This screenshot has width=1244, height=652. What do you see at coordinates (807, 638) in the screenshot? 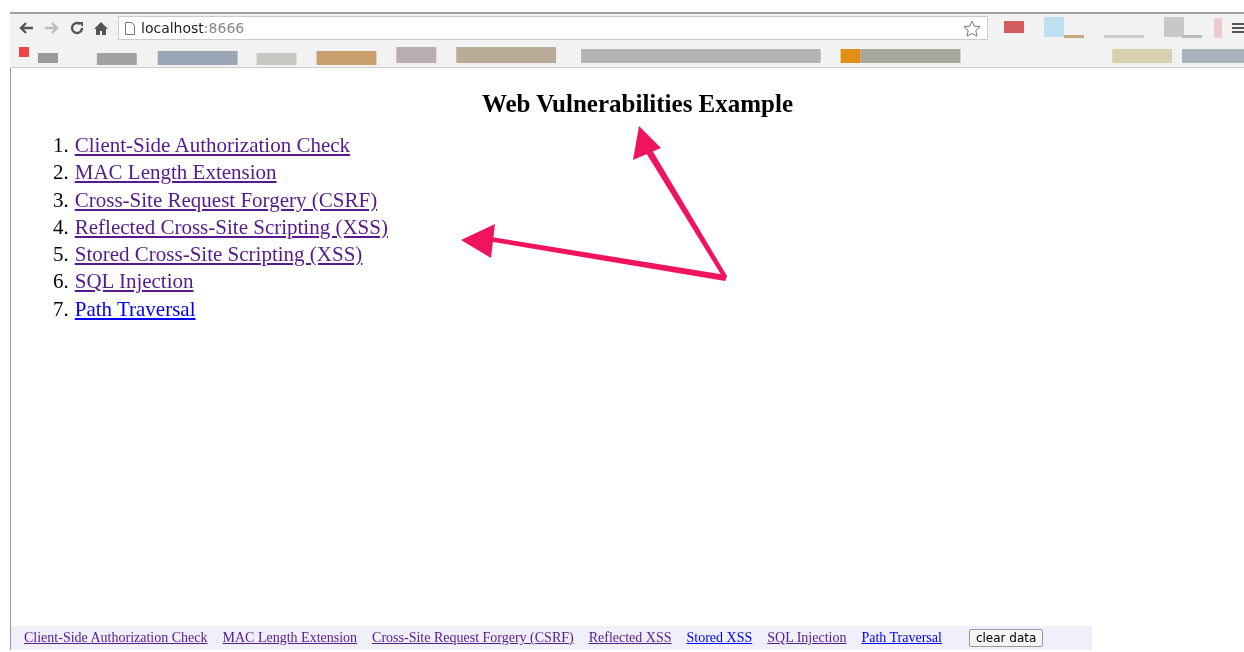
I see `footer-link: SQL Injection` at bounding box center [807, 638].